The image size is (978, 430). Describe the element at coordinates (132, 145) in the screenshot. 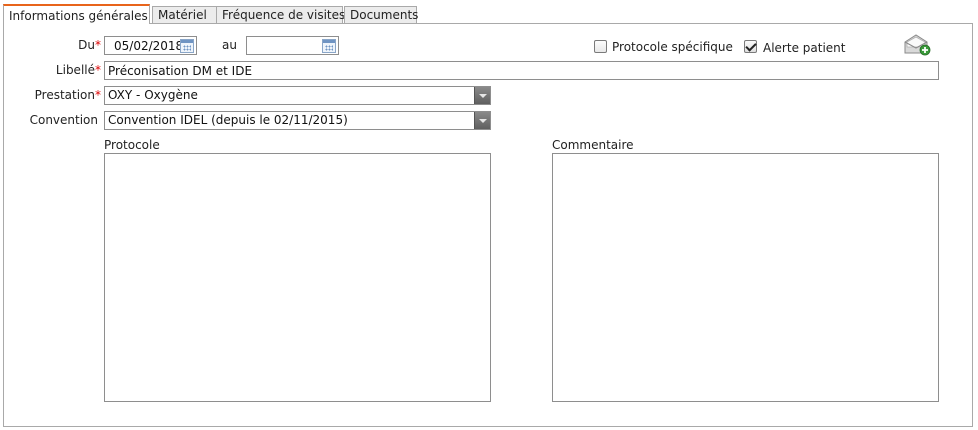

I see `protocole-label: Protocole` at that location.